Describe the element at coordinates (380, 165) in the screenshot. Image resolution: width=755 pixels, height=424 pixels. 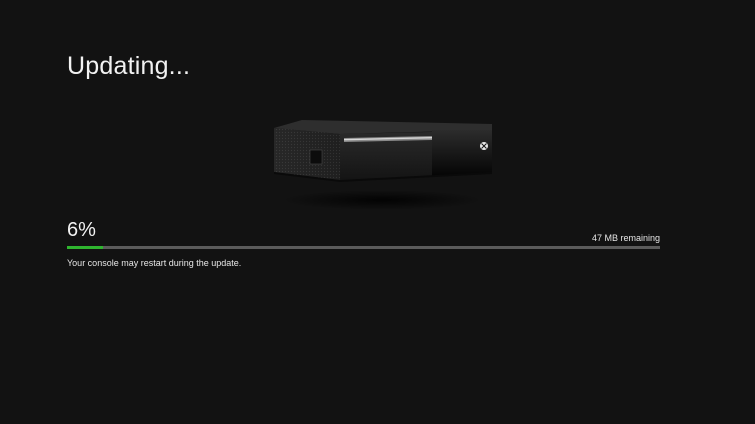
I see `console-image` at that location.